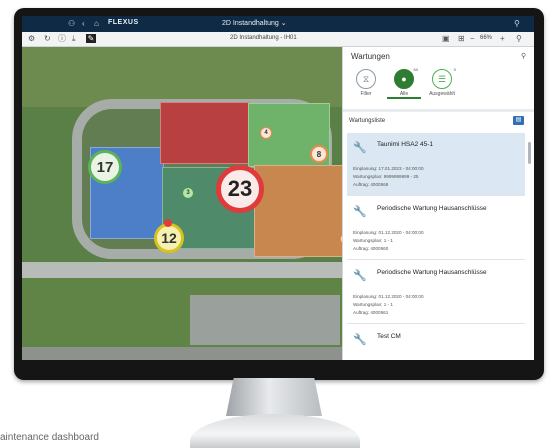  What do you see at coordinates (31, 38) in the screenshot?
I see `settings-icon: ⚙` at bounding box center [31, 38].